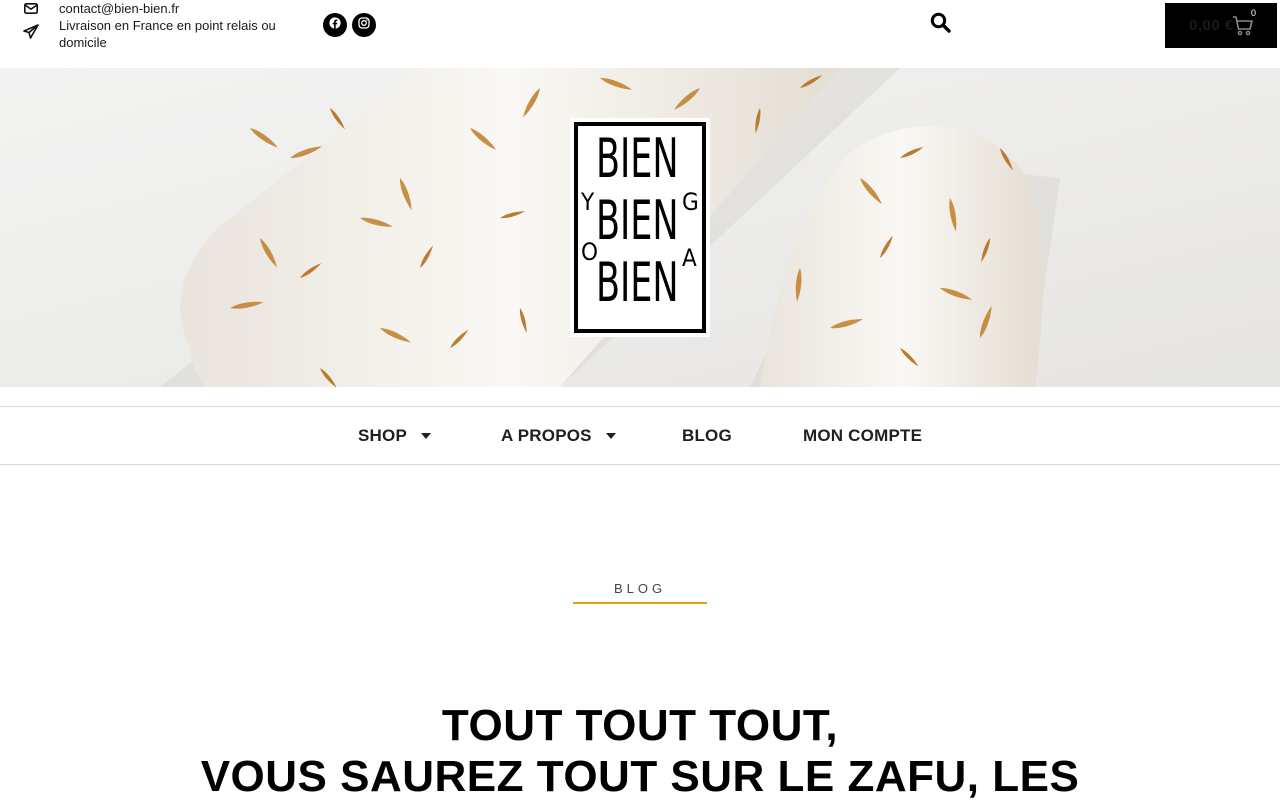  Describe the element at coordinates (31, 8) in the screenshot. I see `envelope-icon` at that location.